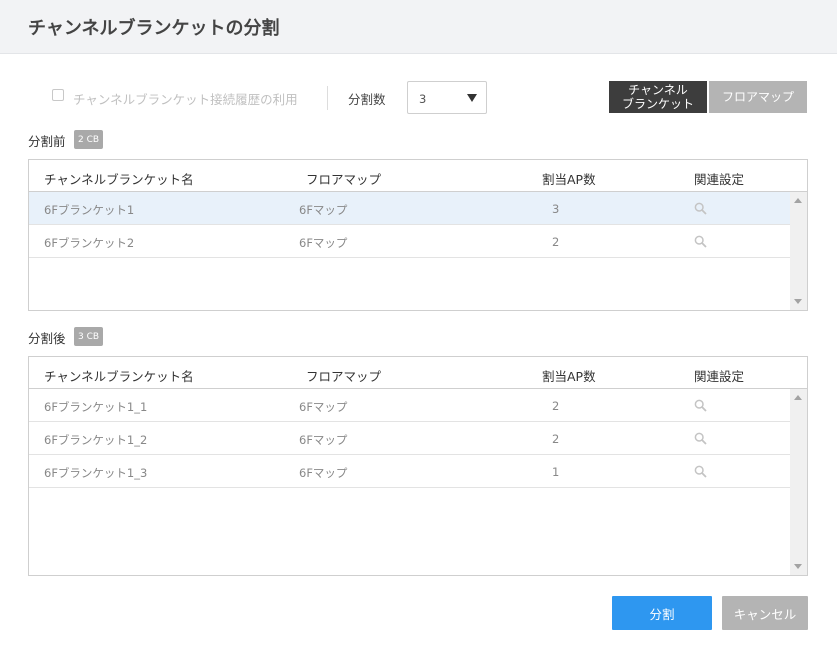 The height and width of the screenshot is (649, 837). What do you see at coordinates (96, 473) in the screenshot?
I see `cell-name: 6Fブランケット1_3` at bounding box center [96, 473].